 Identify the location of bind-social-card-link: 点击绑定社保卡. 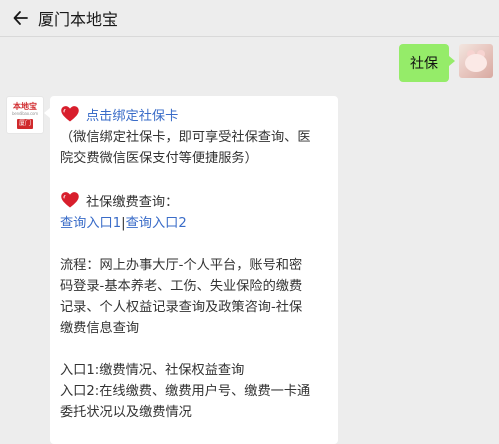
(132, 116).